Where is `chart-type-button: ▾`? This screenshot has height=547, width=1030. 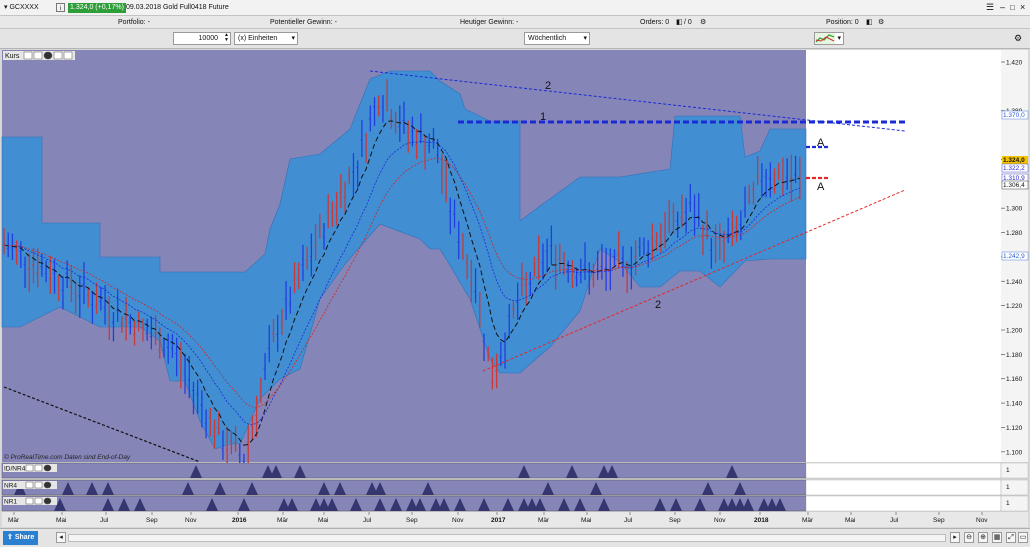 chart-type-button: ▾ is located at coordinates (829, 38).